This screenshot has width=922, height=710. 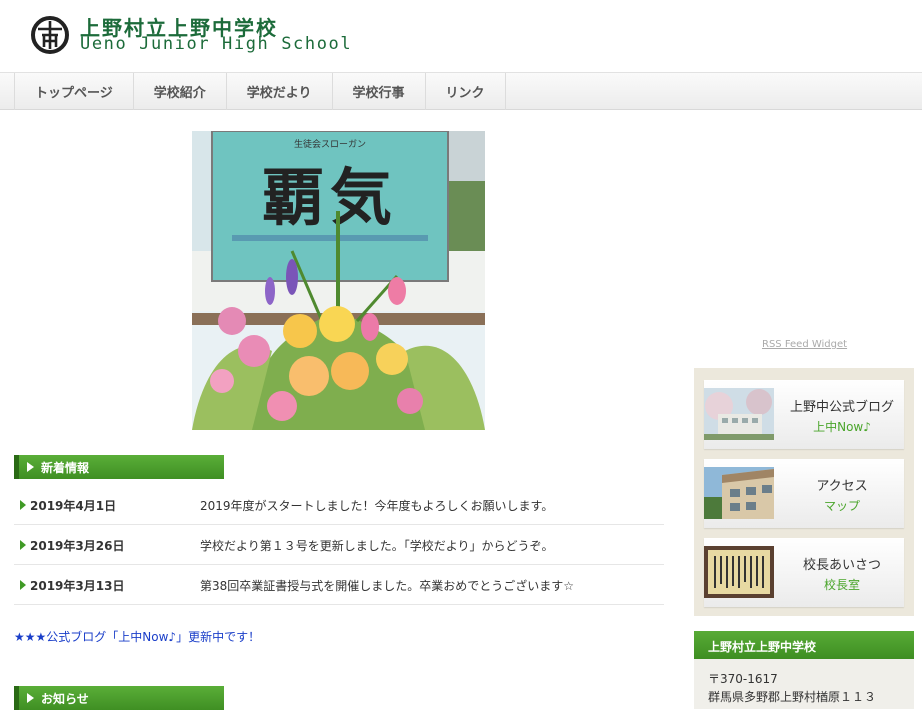 I want to click on banner-blog: 上野中公式ブログ 上中Now♪, so click(x=804, y=414).